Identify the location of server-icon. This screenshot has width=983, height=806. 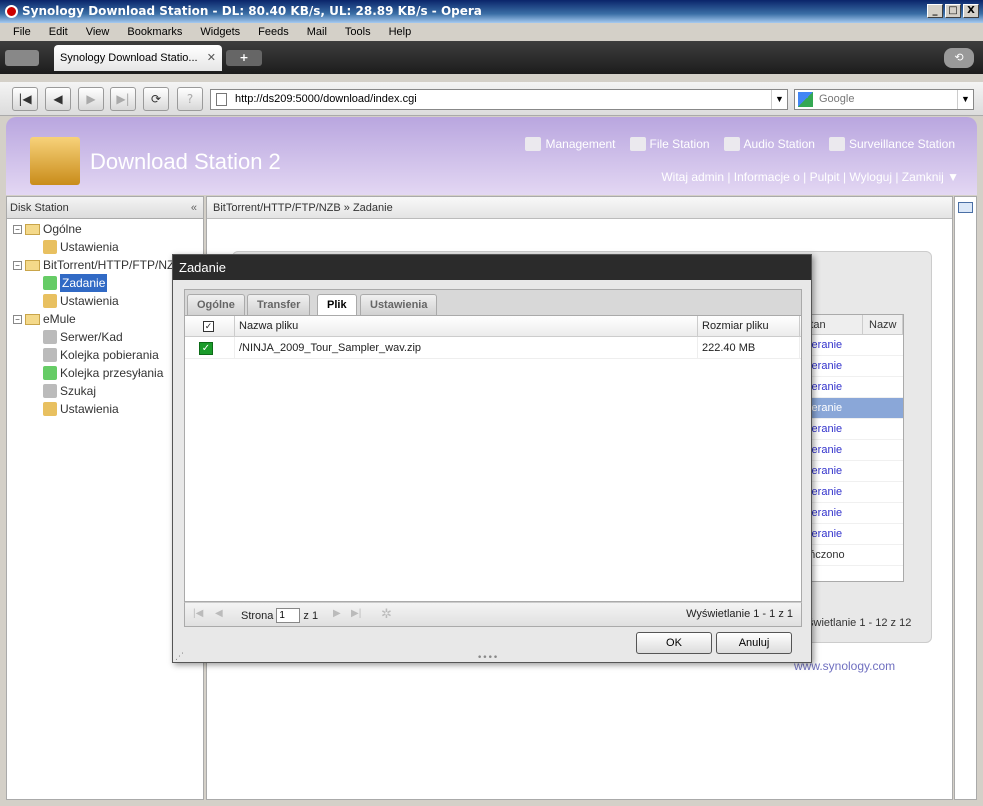
(50, 337).